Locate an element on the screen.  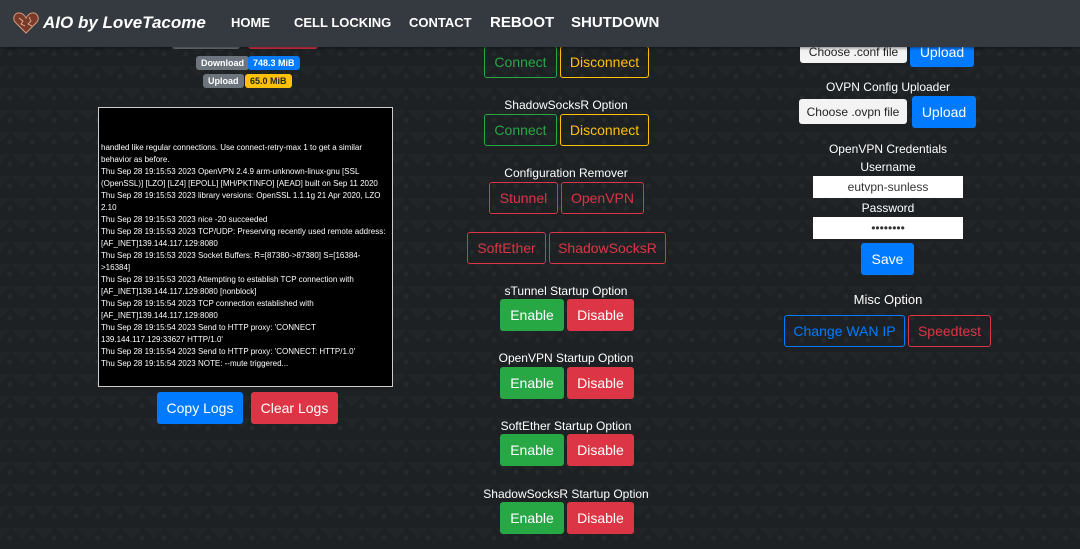
change-wan-ip-button: Change WAN IP is located at coordinates (844, 331).